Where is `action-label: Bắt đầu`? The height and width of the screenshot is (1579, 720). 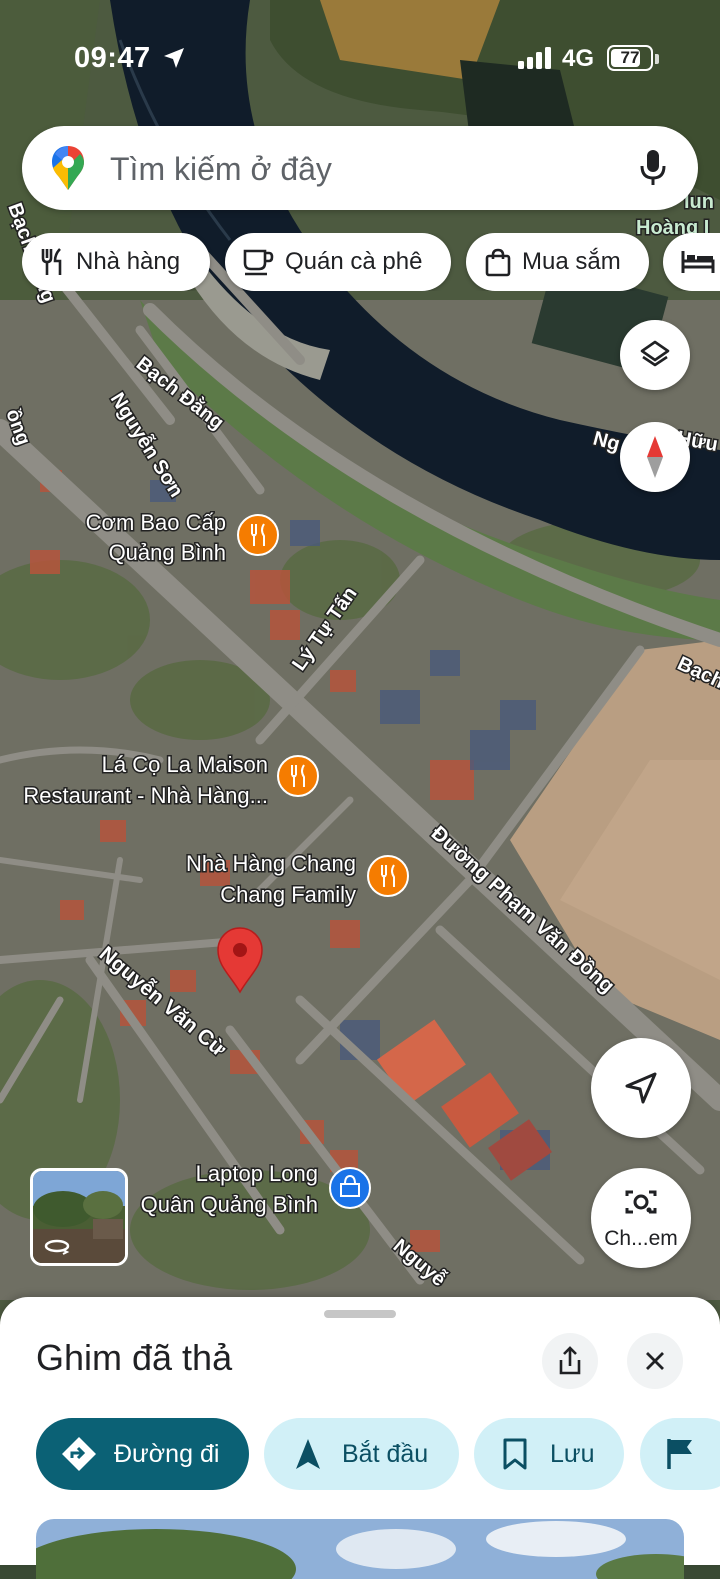 action-label: Bắt đầu is located at coordinates (385, 1453).